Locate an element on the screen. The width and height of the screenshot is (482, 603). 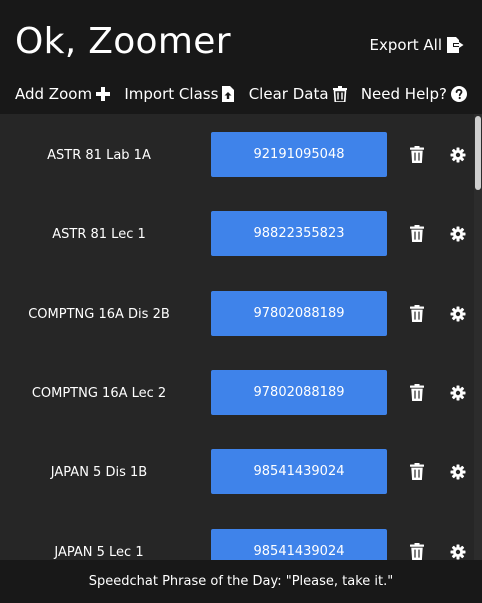
need-help-button: Need Help? is located at coordinates (414, 94).